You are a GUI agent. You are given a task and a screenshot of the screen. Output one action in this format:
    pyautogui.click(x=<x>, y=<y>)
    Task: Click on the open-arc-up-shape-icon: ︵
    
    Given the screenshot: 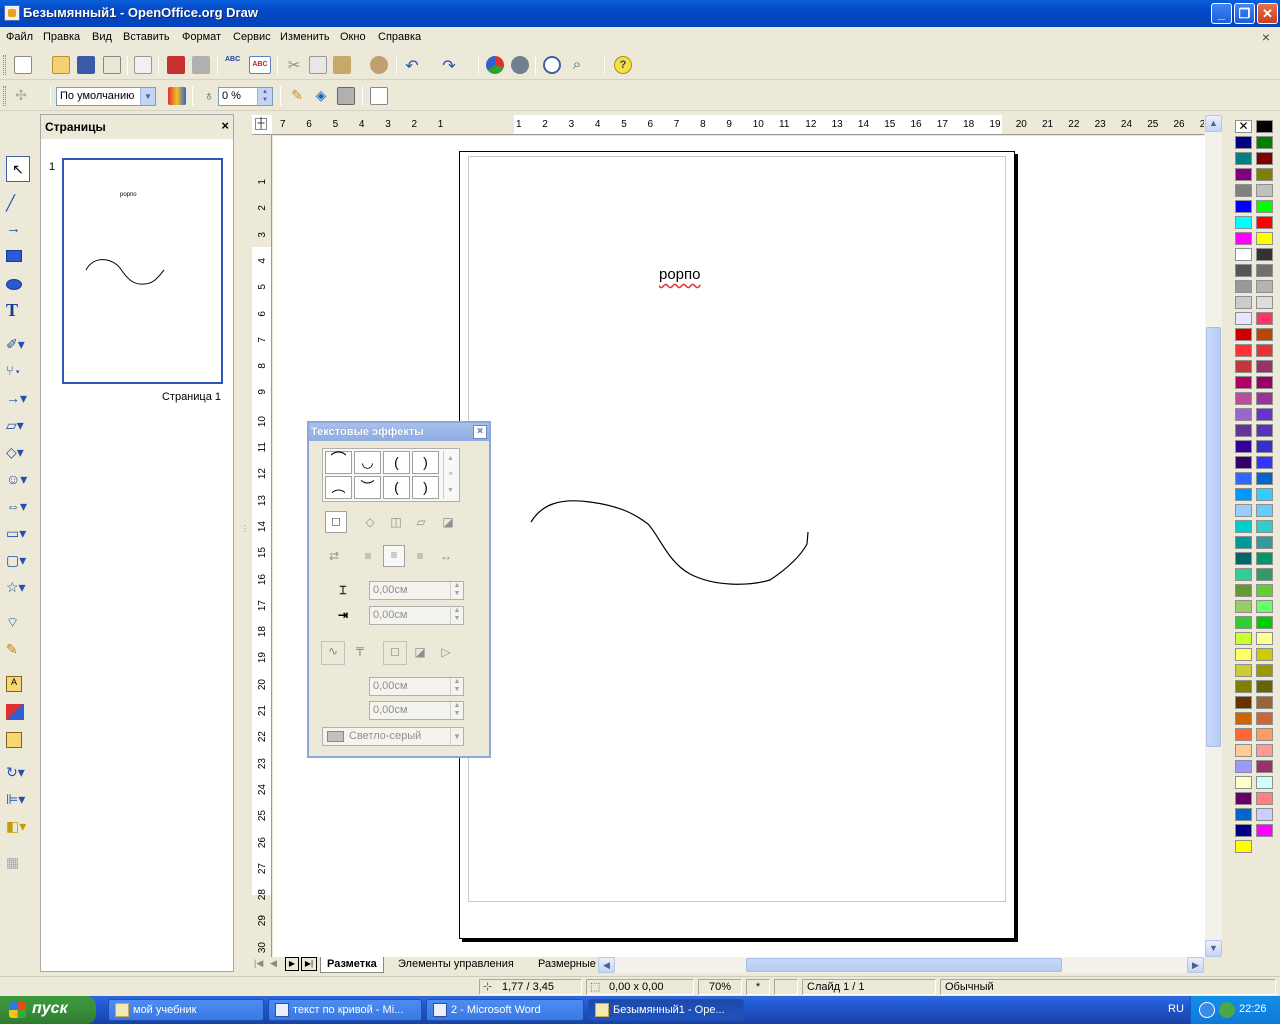 What is the action you would take?
    pyautogui.click(x=338, y=487)
    